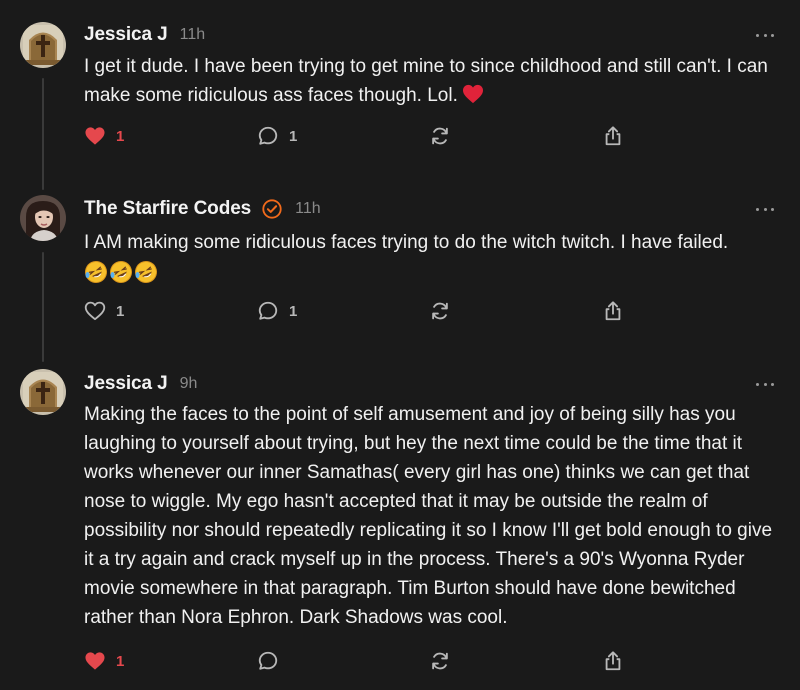 The width and height of the screenshot is (800, 690). Describe the element at coordinates (272, 209) in the screenshot. I see `verified-badge-icon` at that location.